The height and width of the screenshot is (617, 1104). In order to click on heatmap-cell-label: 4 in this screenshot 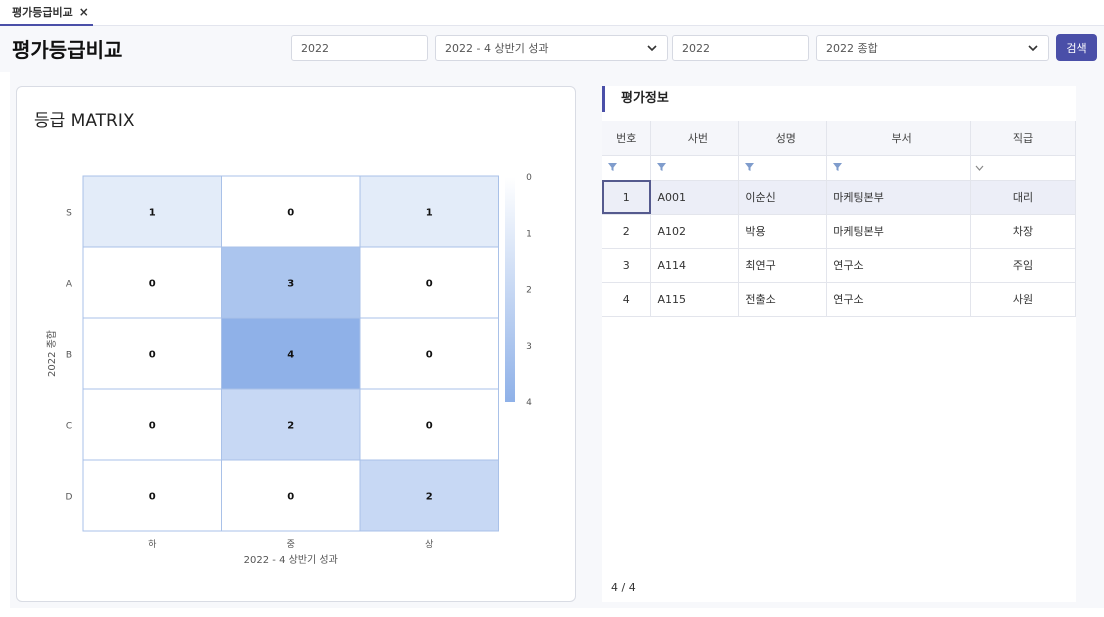, I will do `click(290, 355)`.